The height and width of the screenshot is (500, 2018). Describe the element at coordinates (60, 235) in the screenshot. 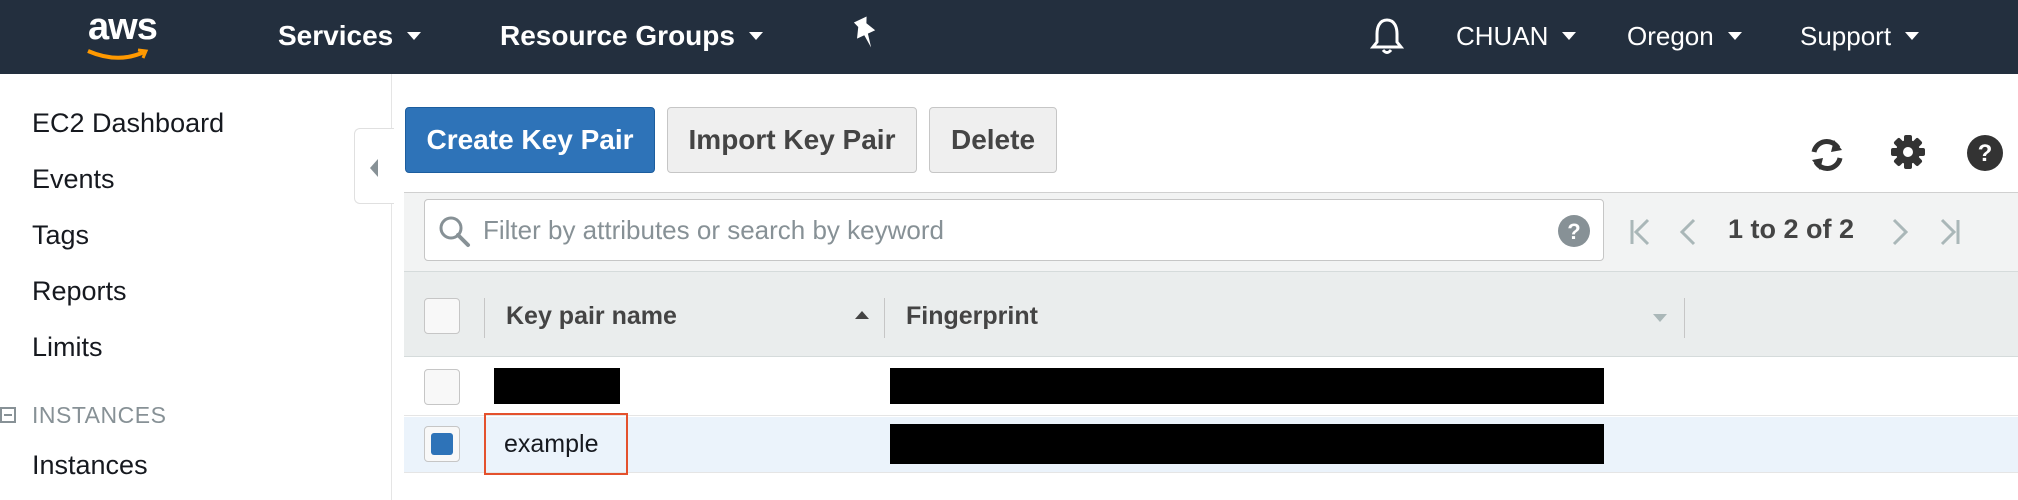

I see `sidebar-item-tags: Tags` at that location.